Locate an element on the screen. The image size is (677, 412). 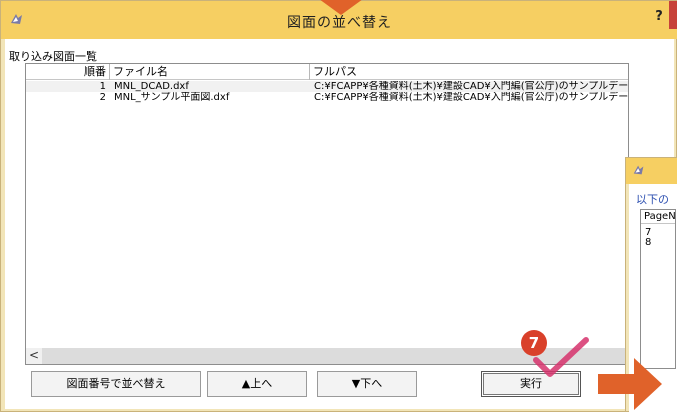
row-order: 2 is located at coordinates (102, 97).